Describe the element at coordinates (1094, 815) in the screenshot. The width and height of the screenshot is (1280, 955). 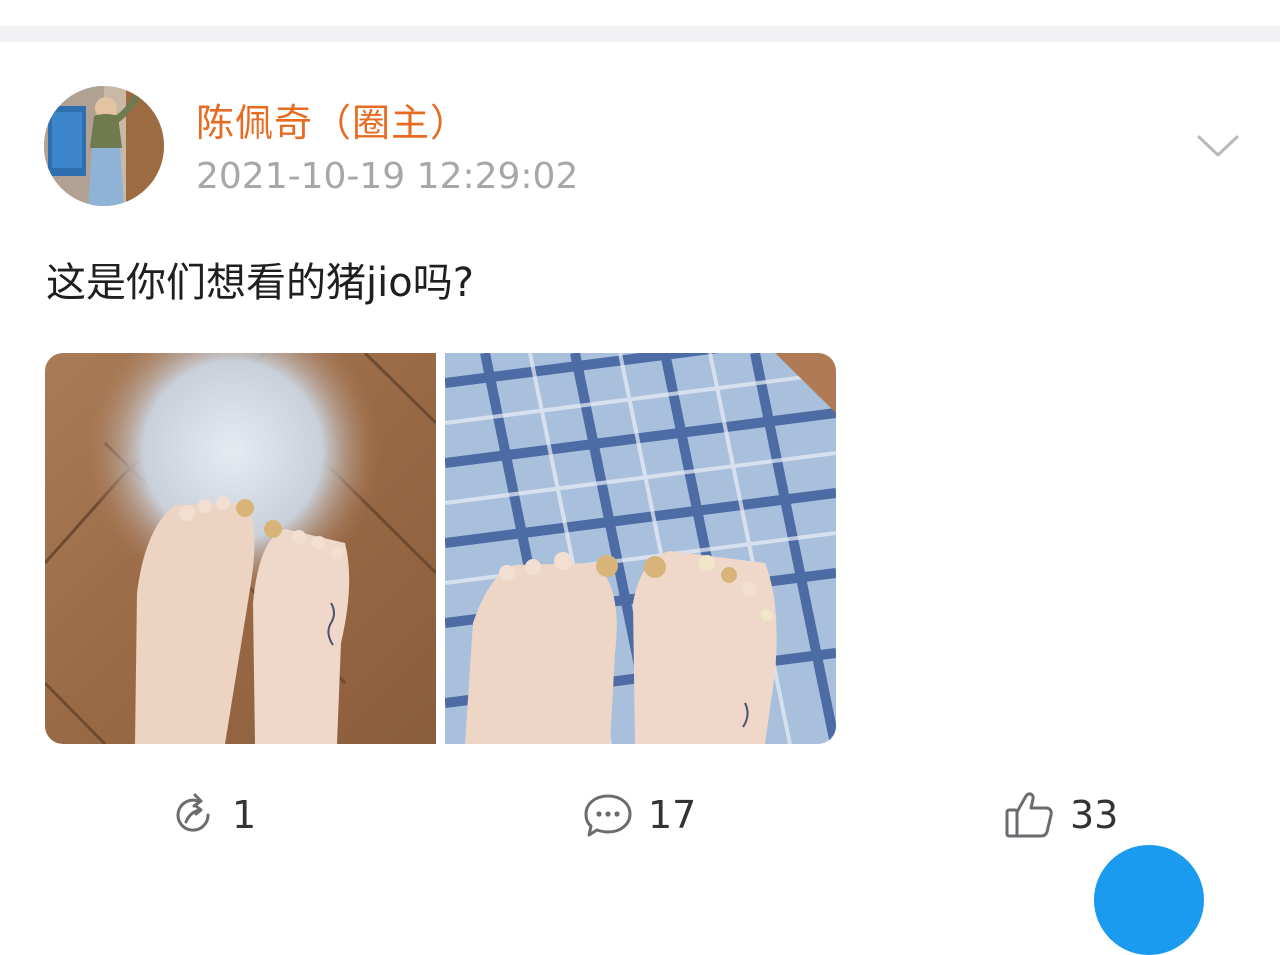
I see `like-count: 33` at that location.